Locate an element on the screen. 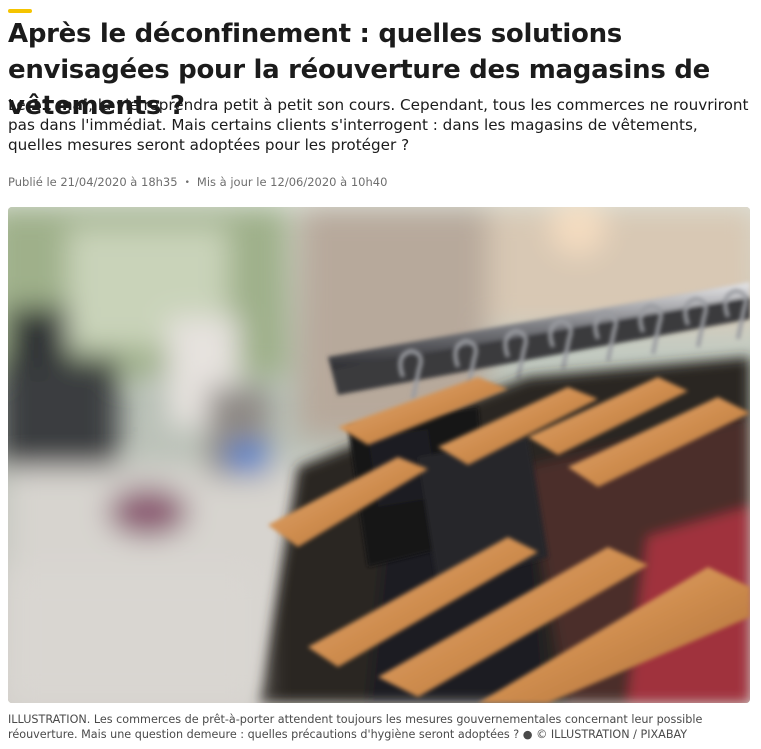 This screenshot has height=749, width=761. lede-date: 11 mai is located at coordinates (59, 105).